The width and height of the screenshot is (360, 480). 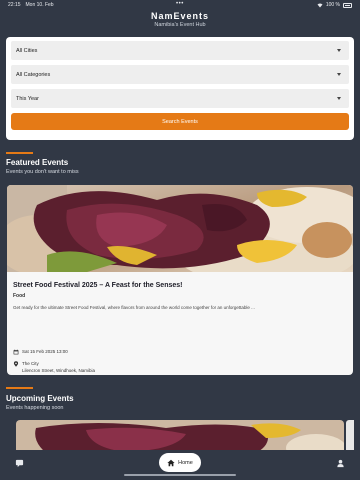 What do you see at coordinates (347, 5) in the screenshot?
I see `battery-icon` at bounding box center [347, 5].